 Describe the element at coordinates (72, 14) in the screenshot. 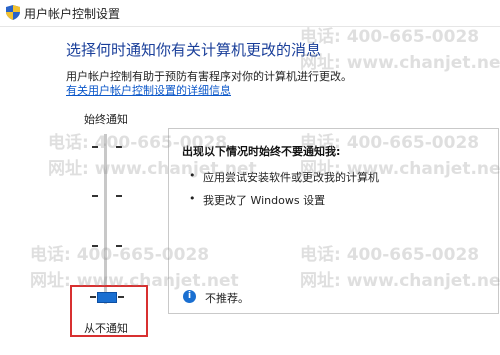

I see `window-title: 用户帐户控制设置` at that location.